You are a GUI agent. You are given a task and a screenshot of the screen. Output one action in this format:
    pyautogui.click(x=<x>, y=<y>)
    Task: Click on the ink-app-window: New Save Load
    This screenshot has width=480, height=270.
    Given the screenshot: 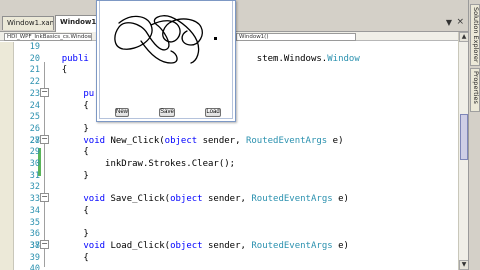 What is the action you would take?
    pyautogui.click(x=166, y=61)
    